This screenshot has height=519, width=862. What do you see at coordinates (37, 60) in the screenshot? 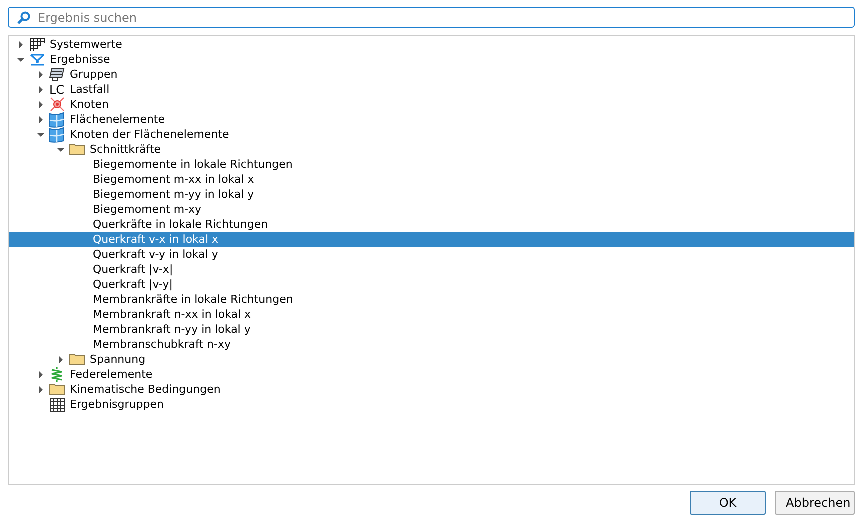
I see `results-icon` at bounding box center [37, 60].